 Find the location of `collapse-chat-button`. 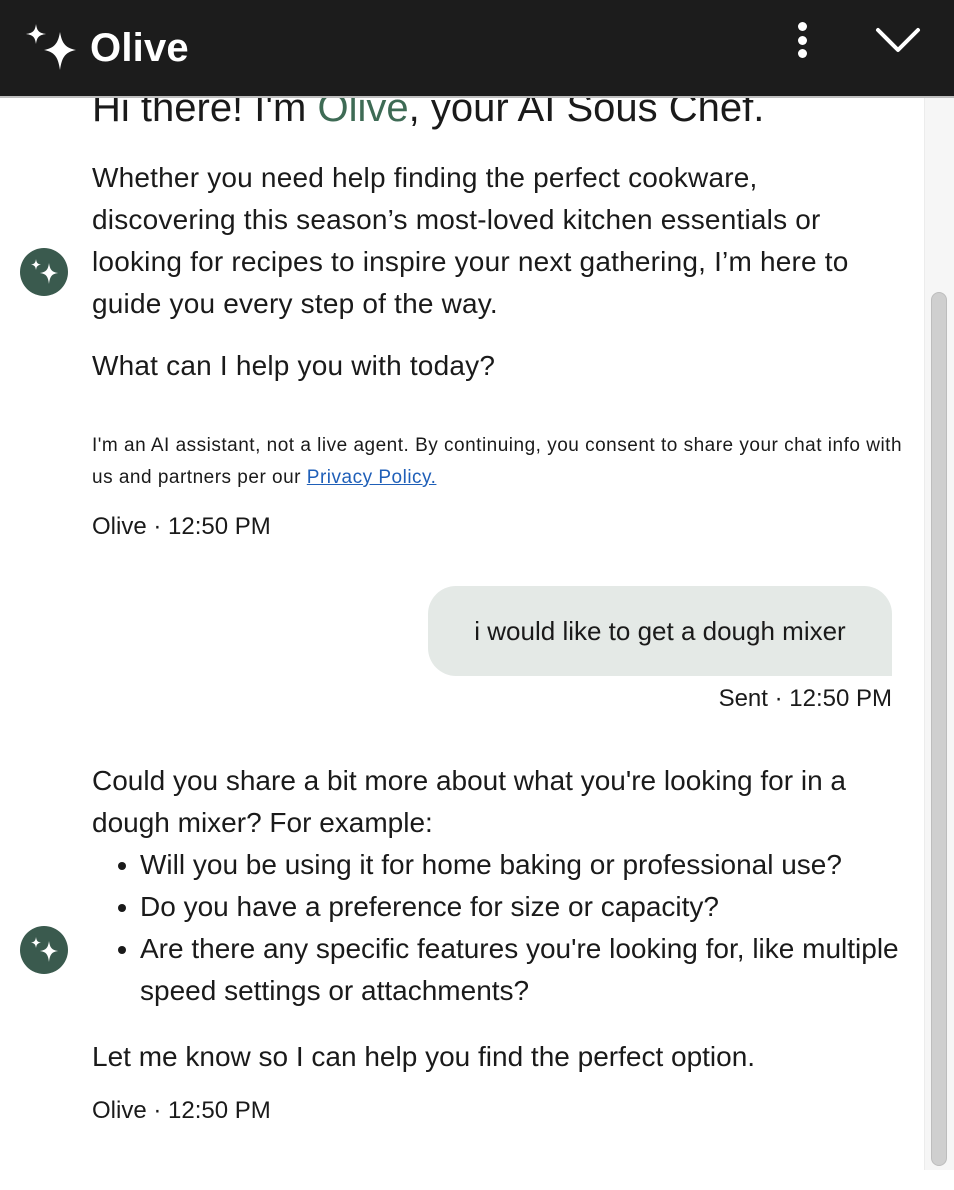

collapse-chat-button is located at coordinates (898, 40).